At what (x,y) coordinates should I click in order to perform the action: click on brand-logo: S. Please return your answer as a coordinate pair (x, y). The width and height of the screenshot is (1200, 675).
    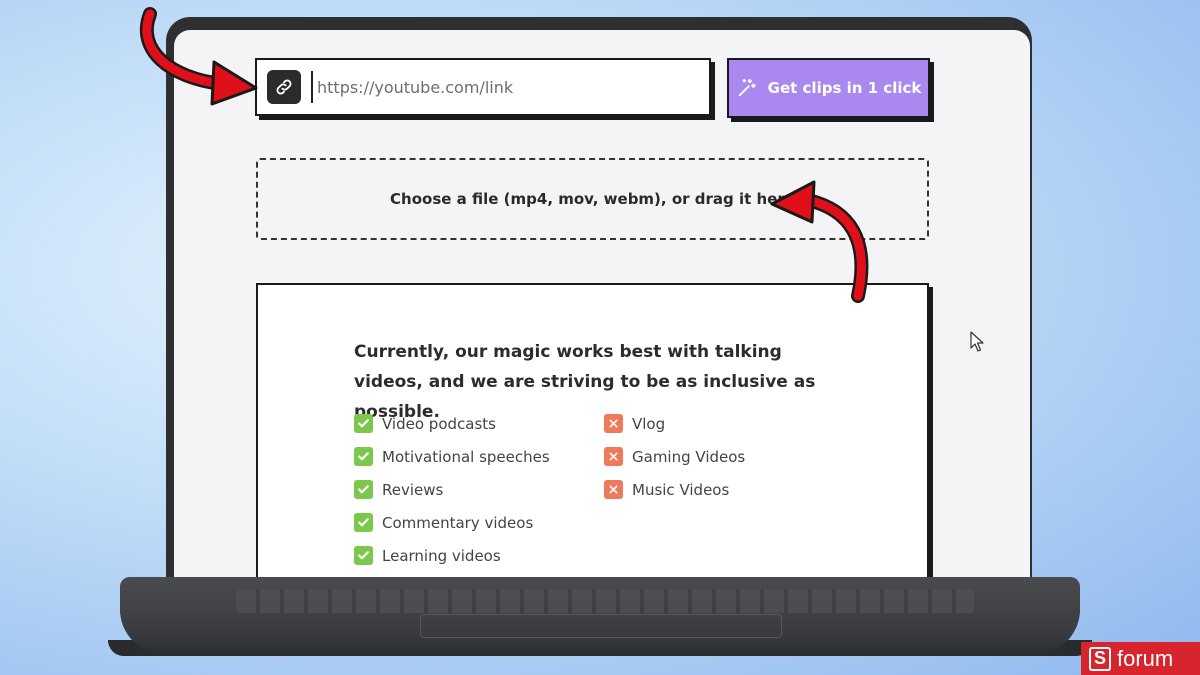
    Looking at the image, I should click on (1100, 658).